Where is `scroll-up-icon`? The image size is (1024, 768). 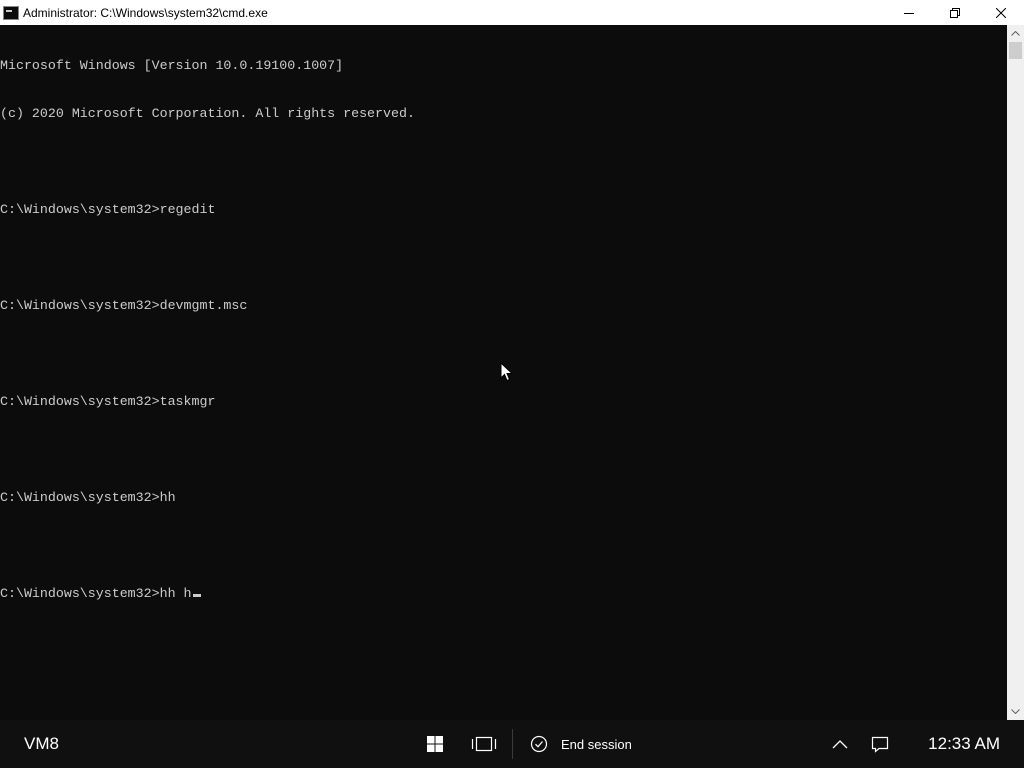
scroll-up-icon is located at coordinates (1015, 33).